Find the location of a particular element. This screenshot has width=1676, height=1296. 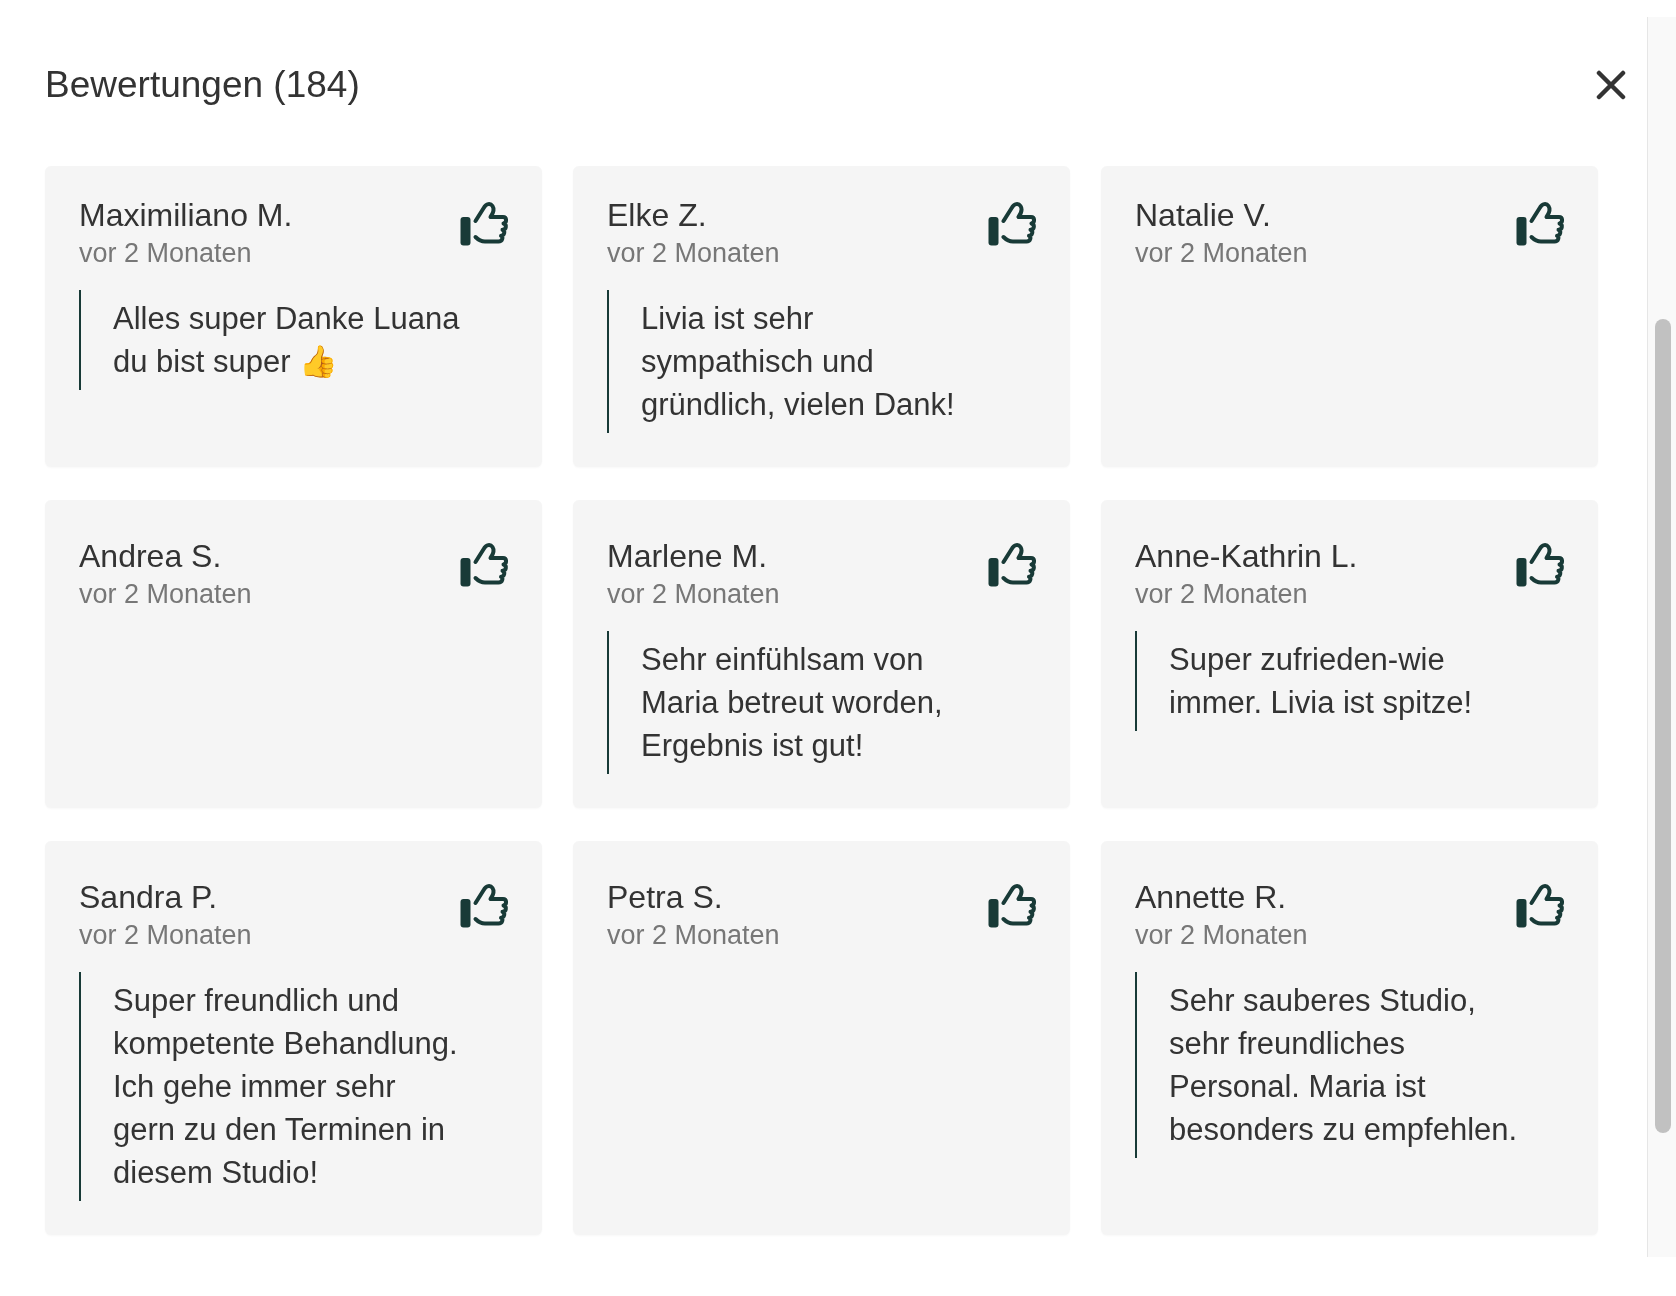

review-text: Livia ist sehr sympathisch und gründlich, vielen Dank! is located at coordinates (798, 362).